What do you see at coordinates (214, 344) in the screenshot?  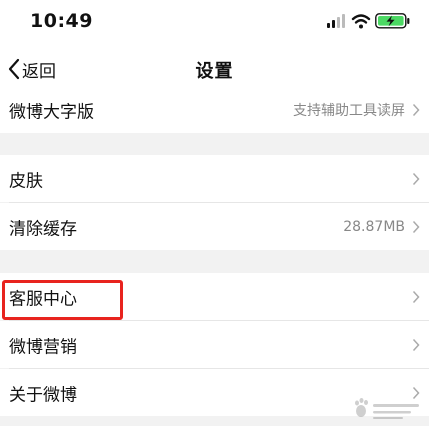 I see `settings-row-weibo-marketing: 微博营销` at bounding box center [214, 344].